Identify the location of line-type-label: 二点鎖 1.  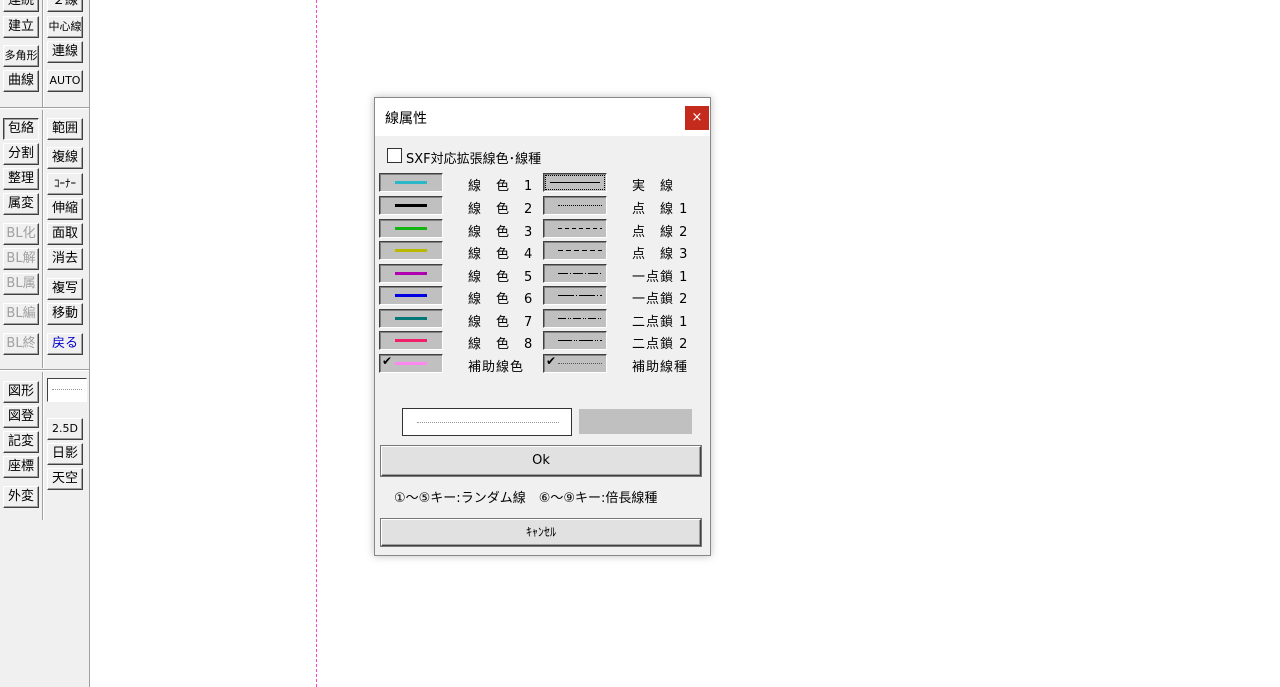
(660, 322).